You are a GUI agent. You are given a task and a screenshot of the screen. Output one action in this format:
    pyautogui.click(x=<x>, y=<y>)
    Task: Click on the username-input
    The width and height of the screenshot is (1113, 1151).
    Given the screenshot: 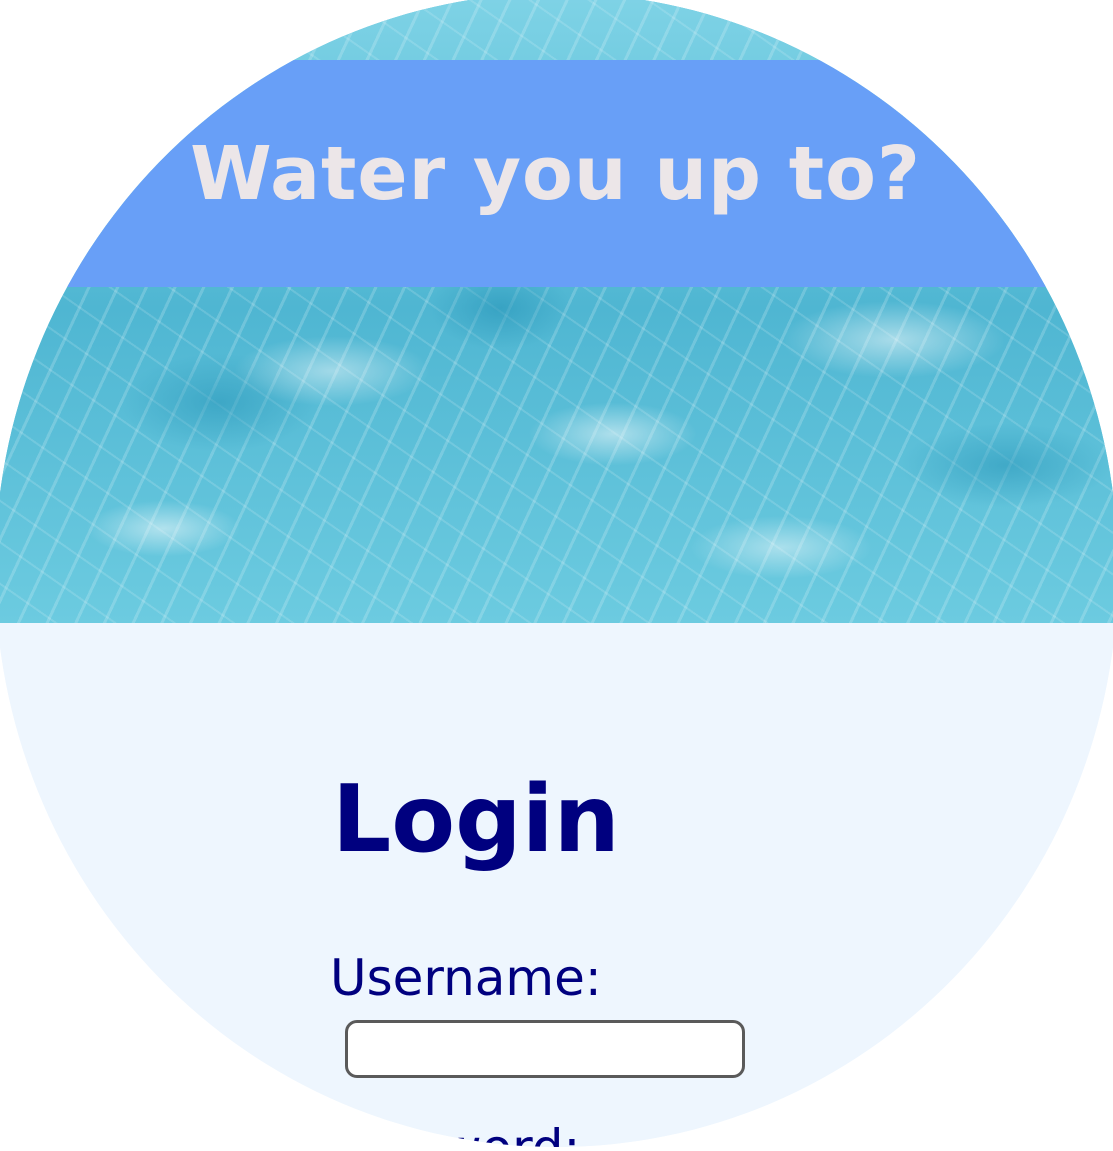 What is the action you would take?
    pyautogui.click(x=545, y=1049)
    